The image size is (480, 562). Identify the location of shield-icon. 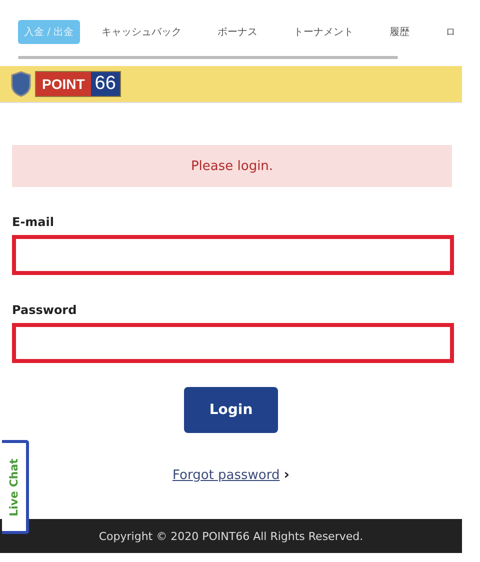
(21, 84).